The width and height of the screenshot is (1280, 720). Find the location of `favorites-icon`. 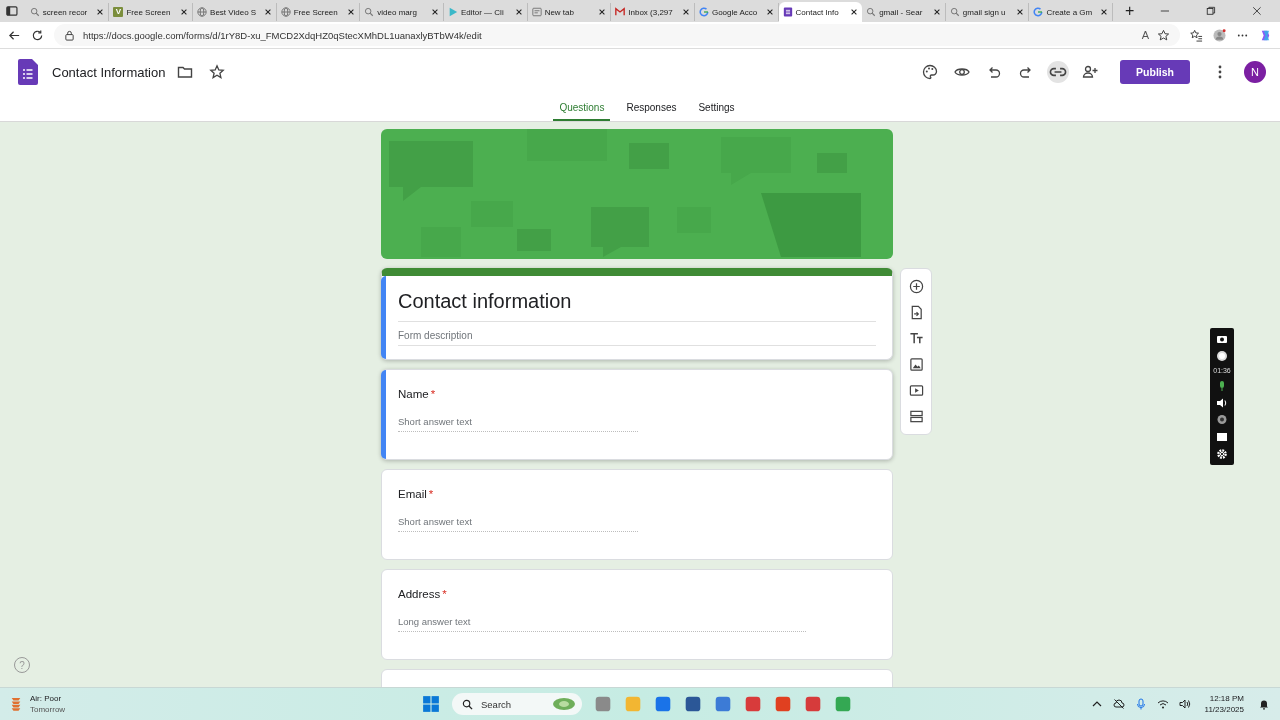

favorites-icon is located at coordinates (1196, 35).